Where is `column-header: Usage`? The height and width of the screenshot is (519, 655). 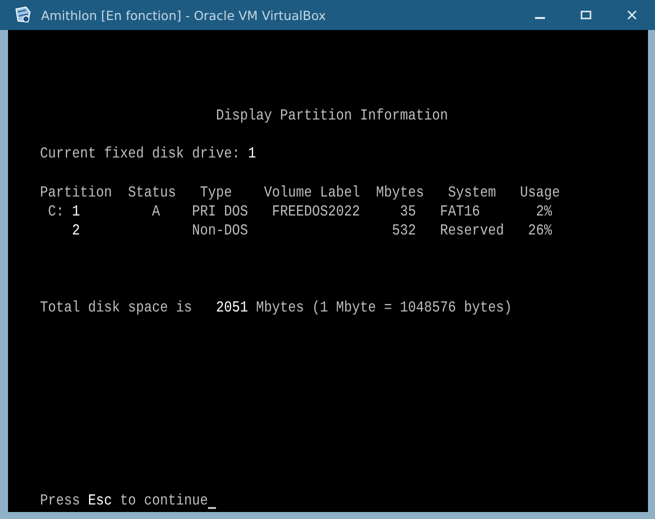 column-header: Usage is located at coordinates (540, 193).